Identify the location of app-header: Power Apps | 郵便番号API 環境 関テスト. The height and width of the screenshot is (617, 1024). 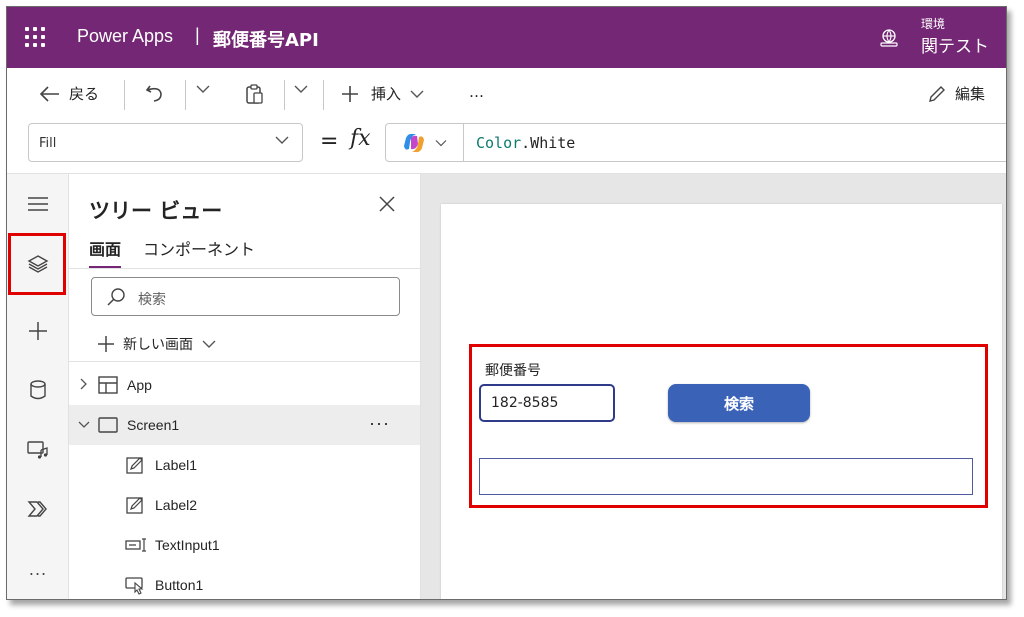
(506, 37).